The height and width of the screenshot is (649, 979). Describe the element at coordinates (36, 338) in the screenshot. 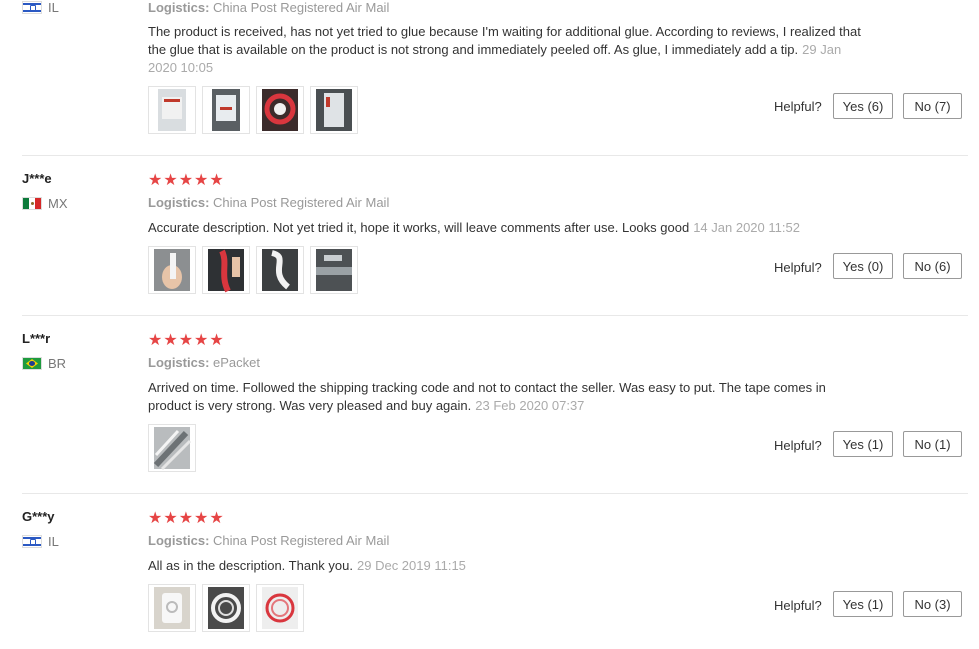

I see `reviewer-name: L***r` at that location.